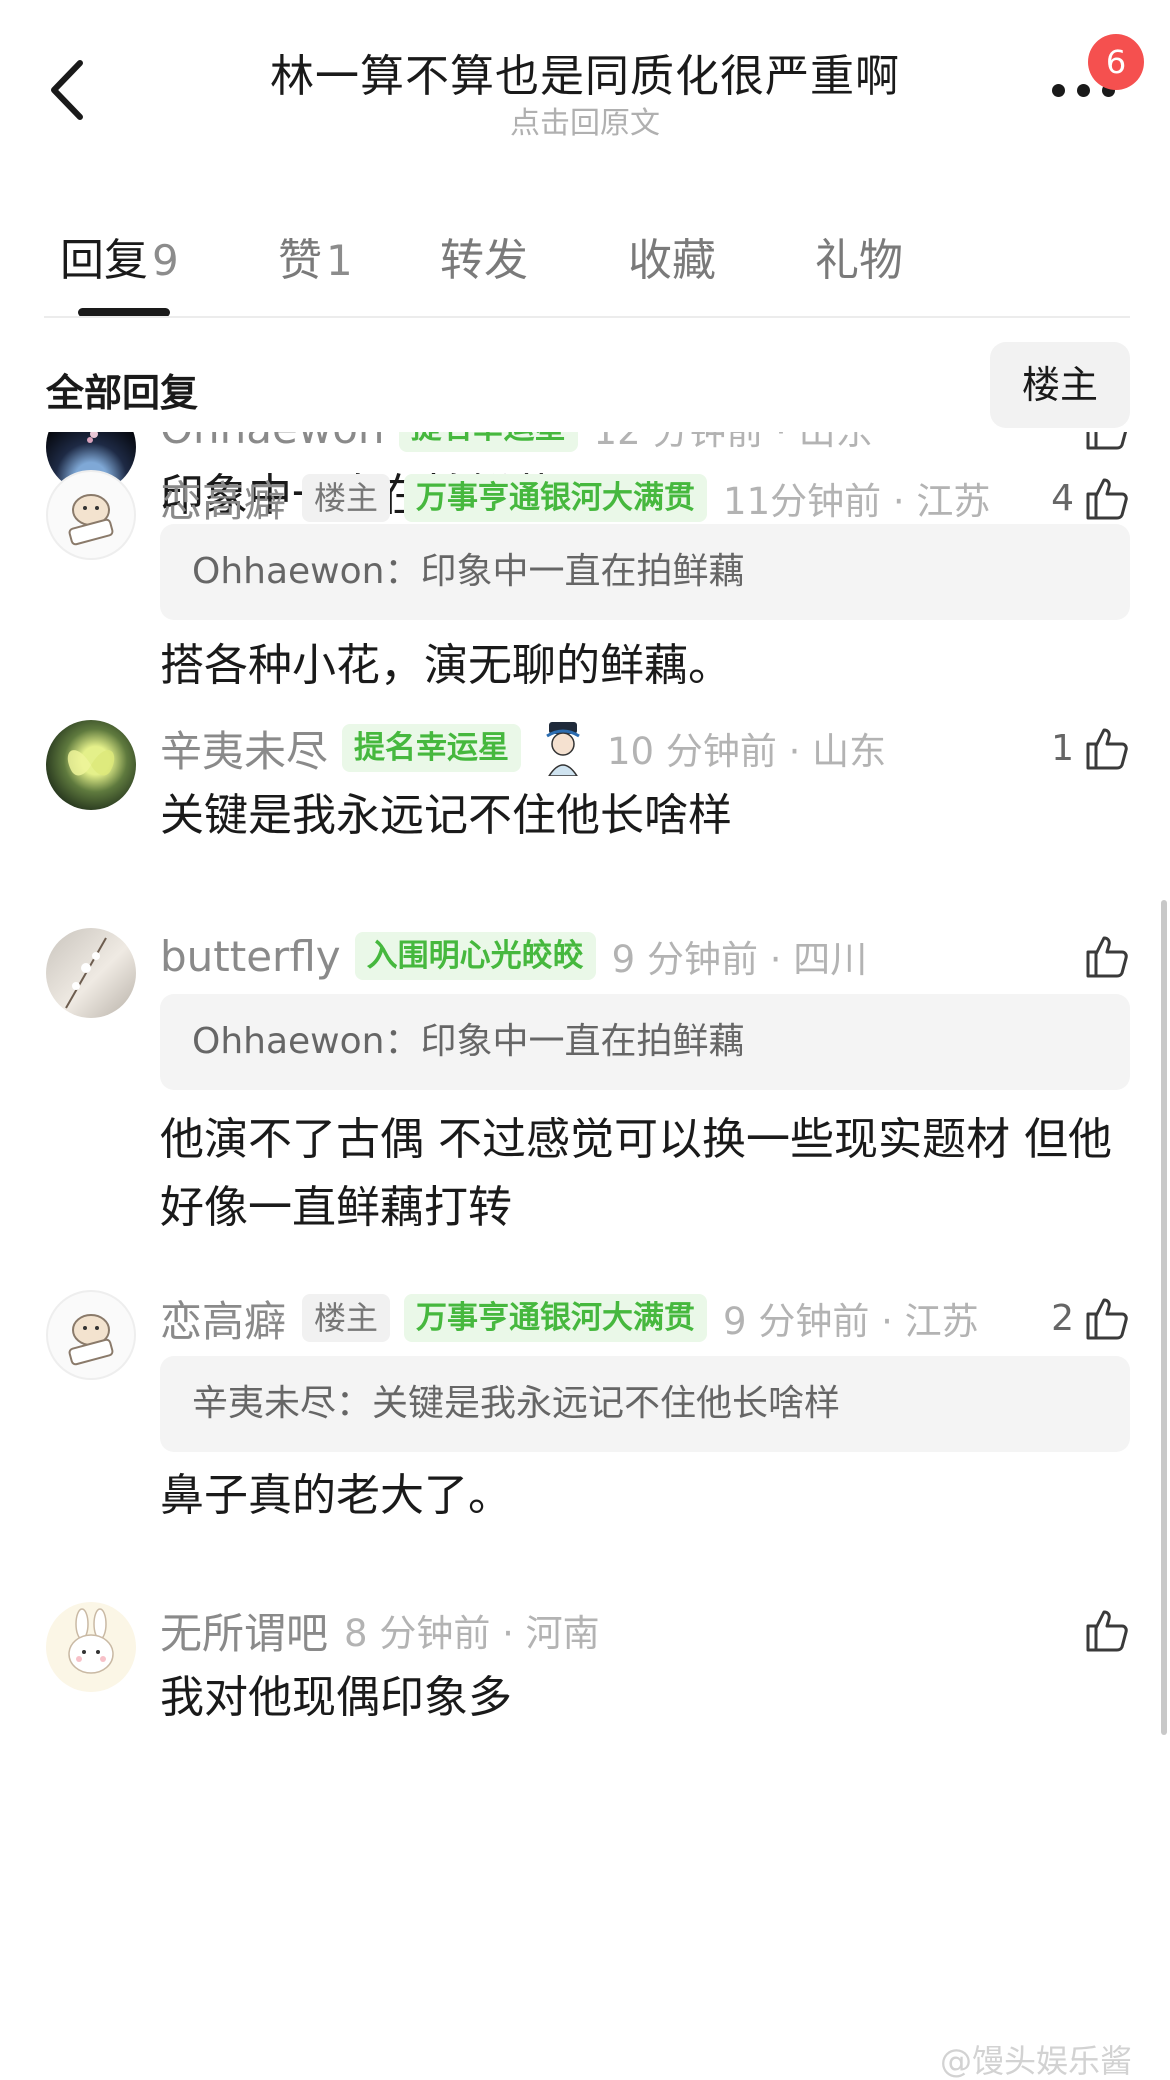 The image size is (1170, 2080). What do you see at coordinates (585, 265) in the screenshot?
I see `tab-bar: 回复9 赞1 转发 收藏 礼物` at bounding box center [585, 265].